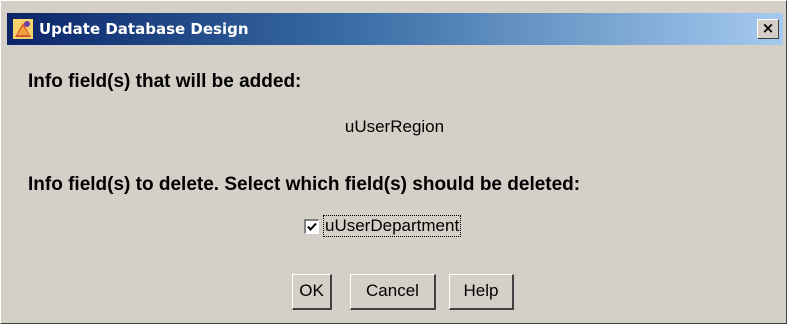 The width and height of the screenshot is (787, 324). I want to click on ok-button: OK, so click(312, 292).